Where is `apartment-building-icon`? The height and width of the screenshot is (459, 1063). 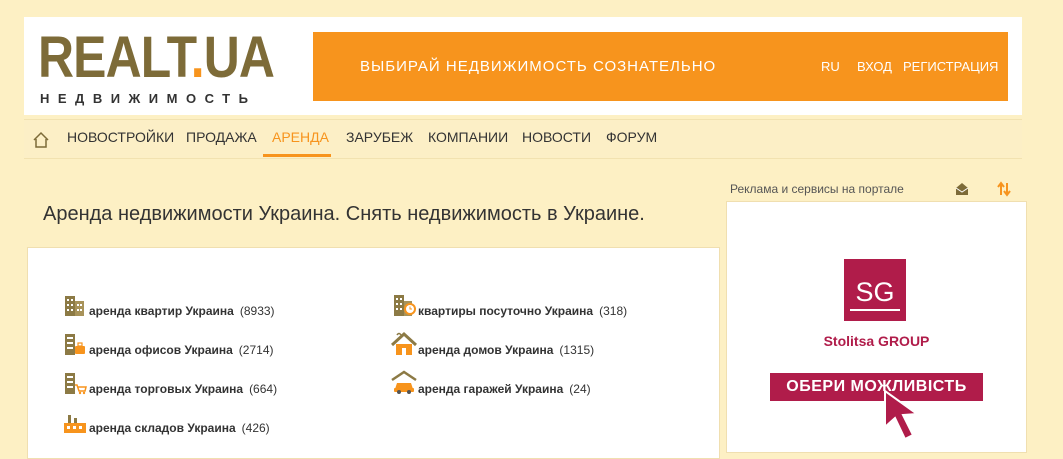
apartment-building-icon is located at coordinates (74, 306).